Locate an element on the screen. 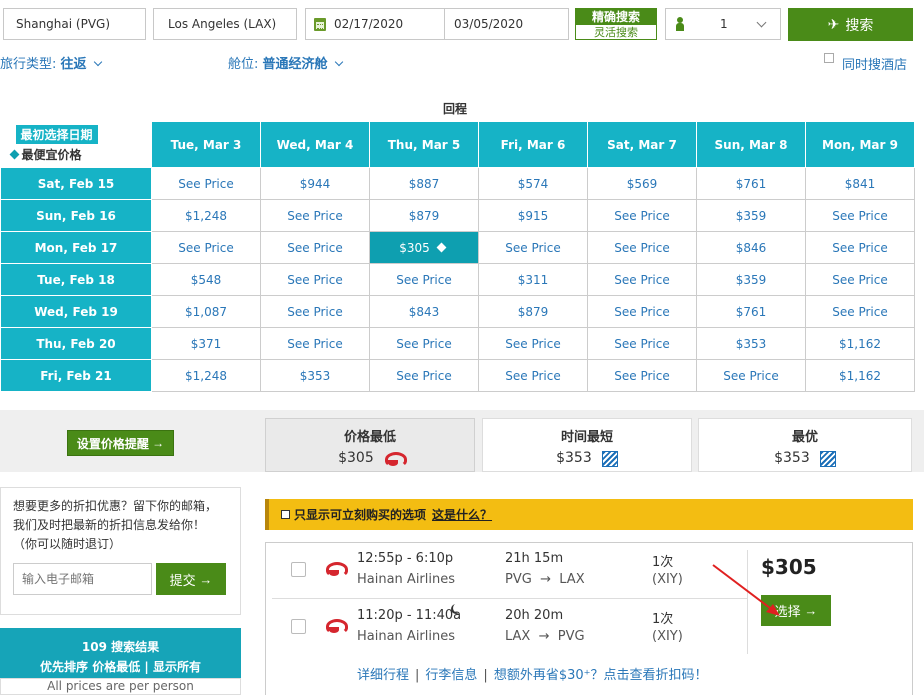  sort-tab-best: 最优 $353 is located at coordinates (805, 445).